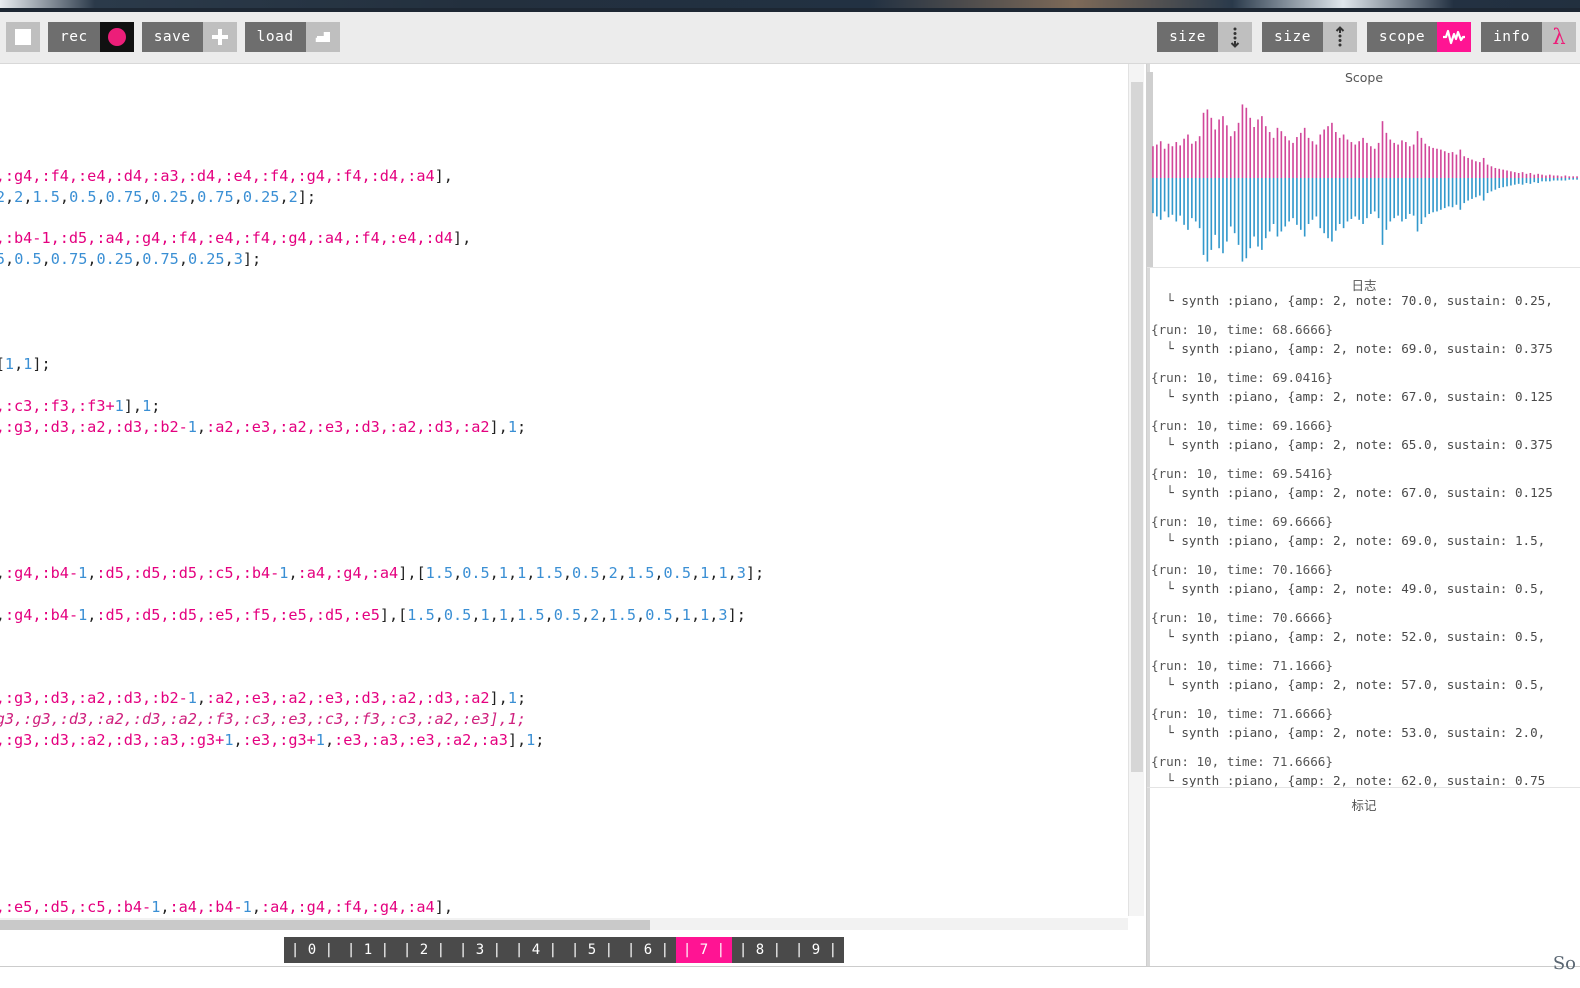 Image resolution: width=1580 pixels, height=988 pixels. I want to click on buffer-tab-2: | 2 |, so click(424, 950).